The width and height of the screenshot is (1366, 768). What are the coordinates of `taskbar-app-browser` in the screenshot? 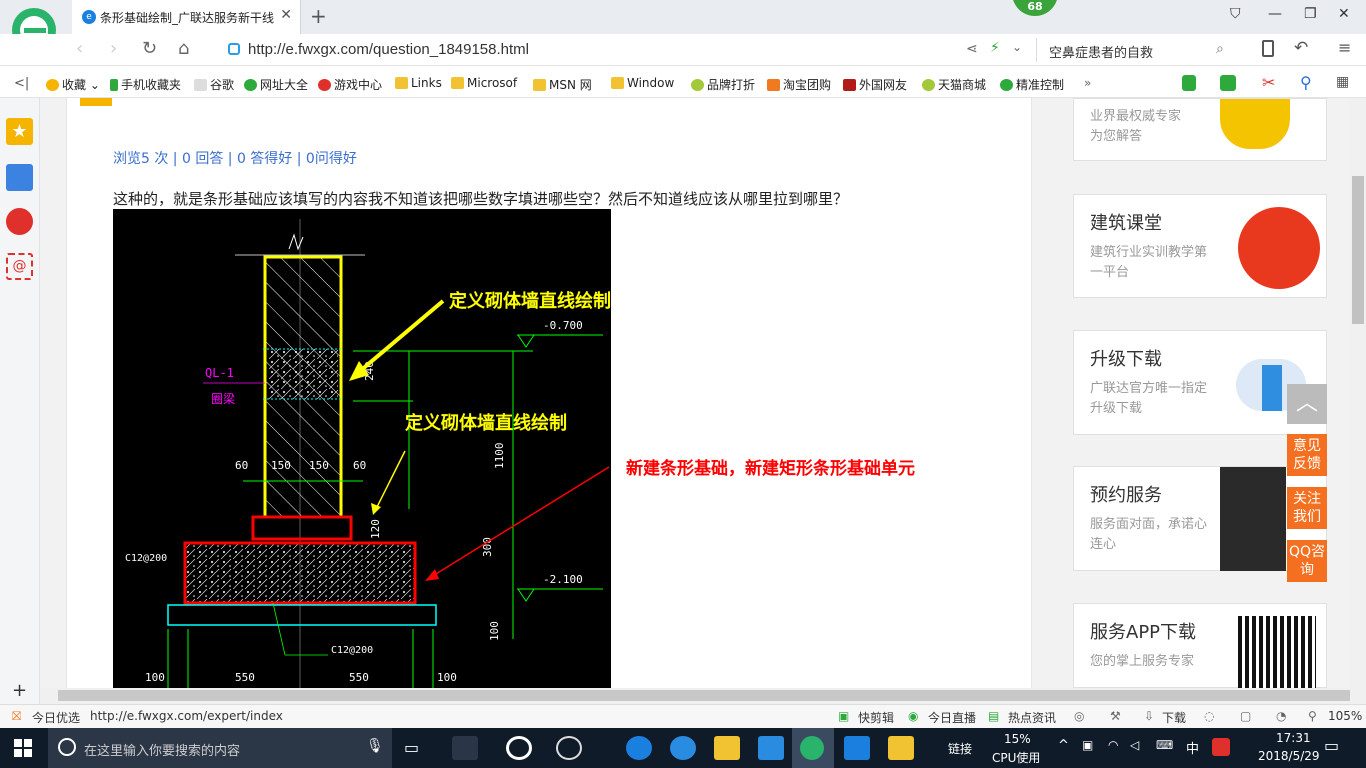 It's located at (519, 748).